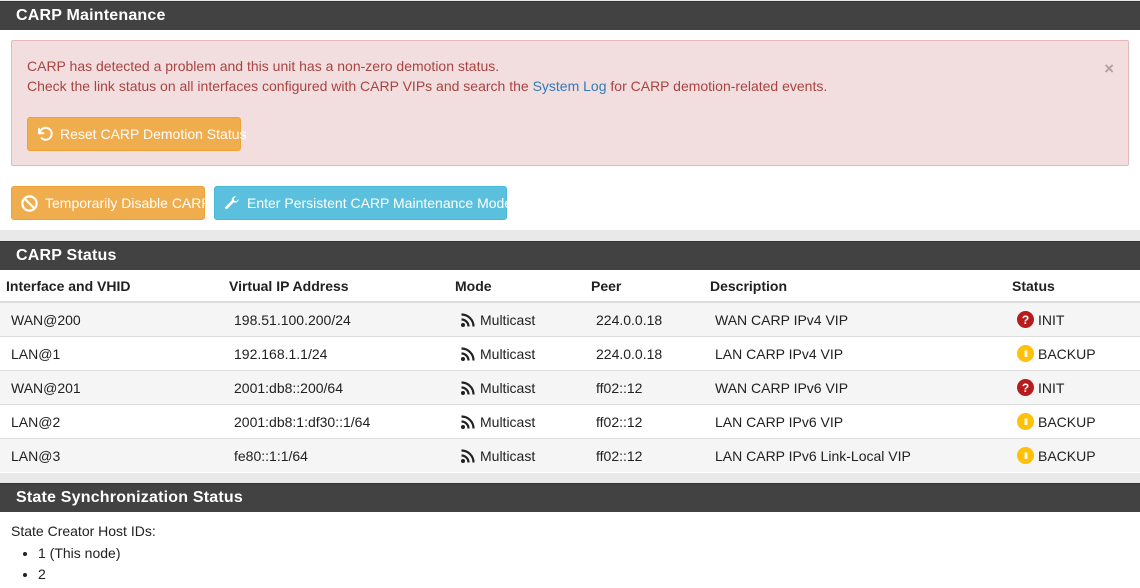 The image size is (1140, 588). What do you see at coordinates (111, 319) in the screenshot?
I see `interface-cell: WAN@200` at bounding box center [111, 319].